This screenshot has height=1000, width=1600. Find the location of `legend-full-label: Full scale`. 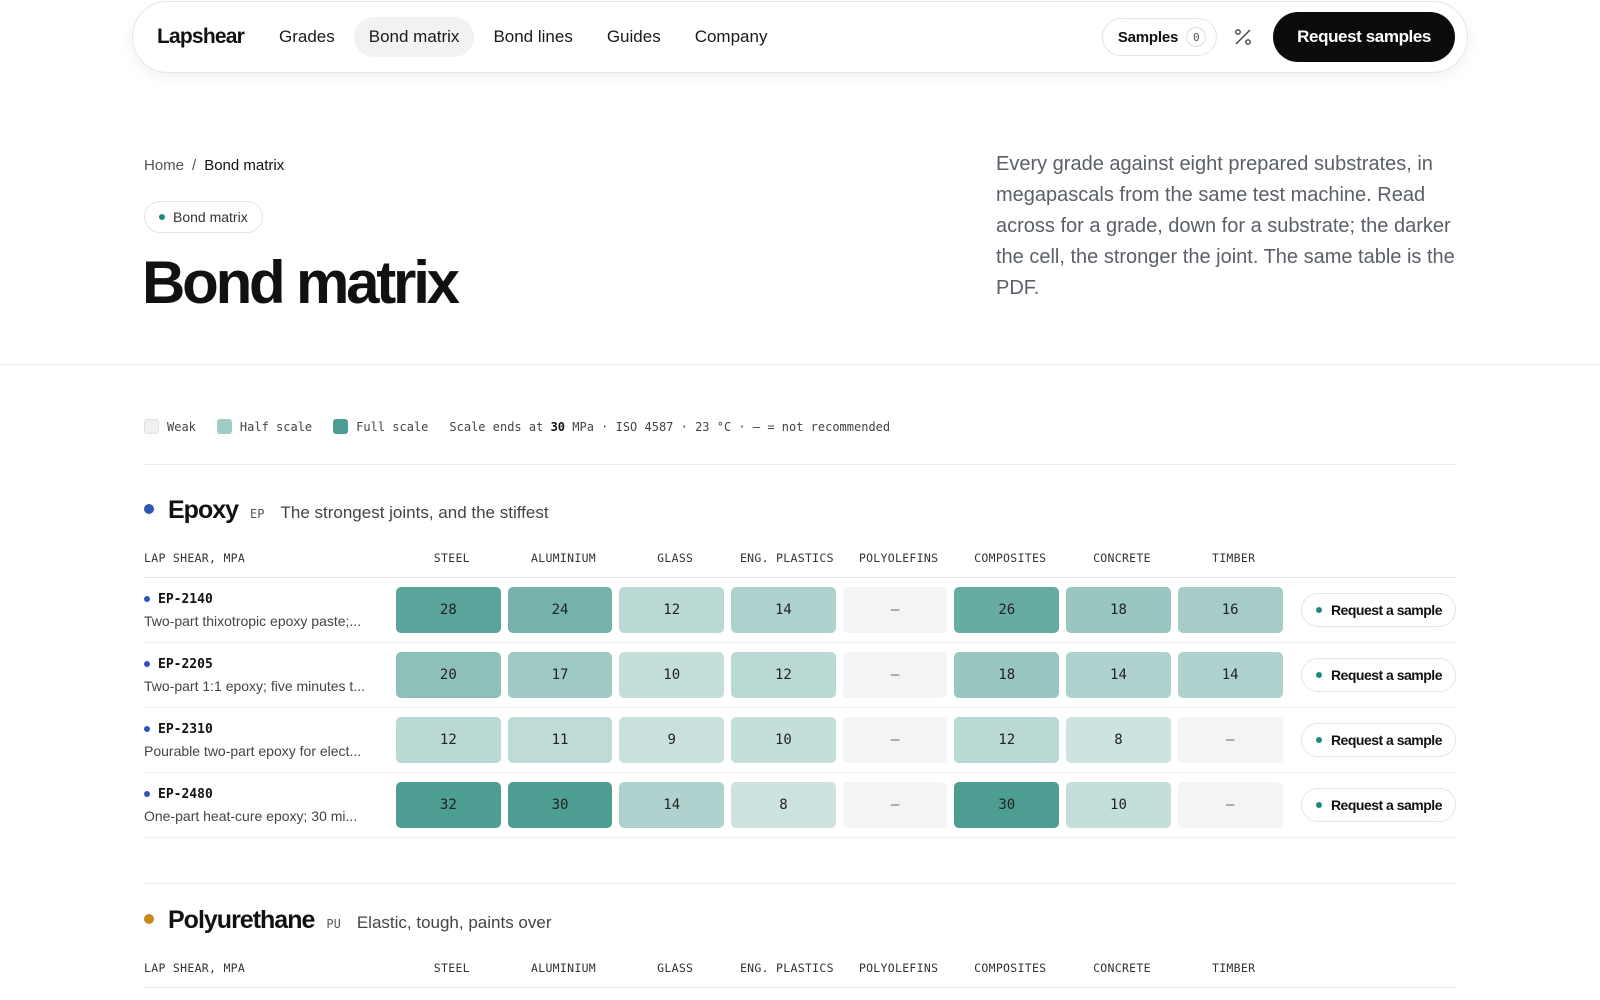

legend-full-label: Full scale is located at coordinates (392, 426).